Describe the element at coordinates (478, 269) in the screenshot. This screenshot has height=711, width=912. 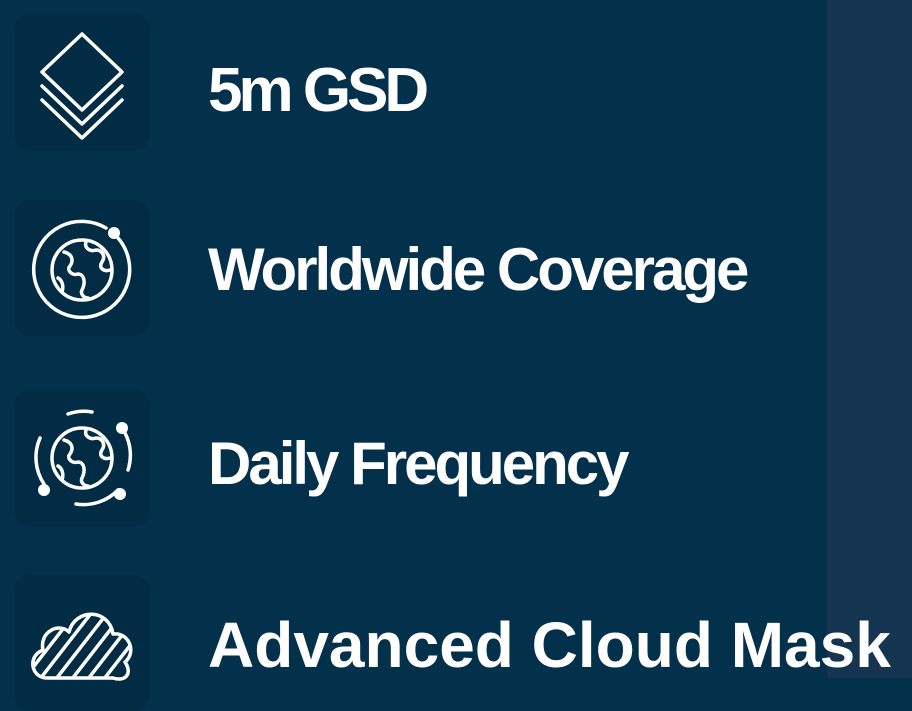
I see `feature-label-coverage: Worldwide Coverage` at that location.